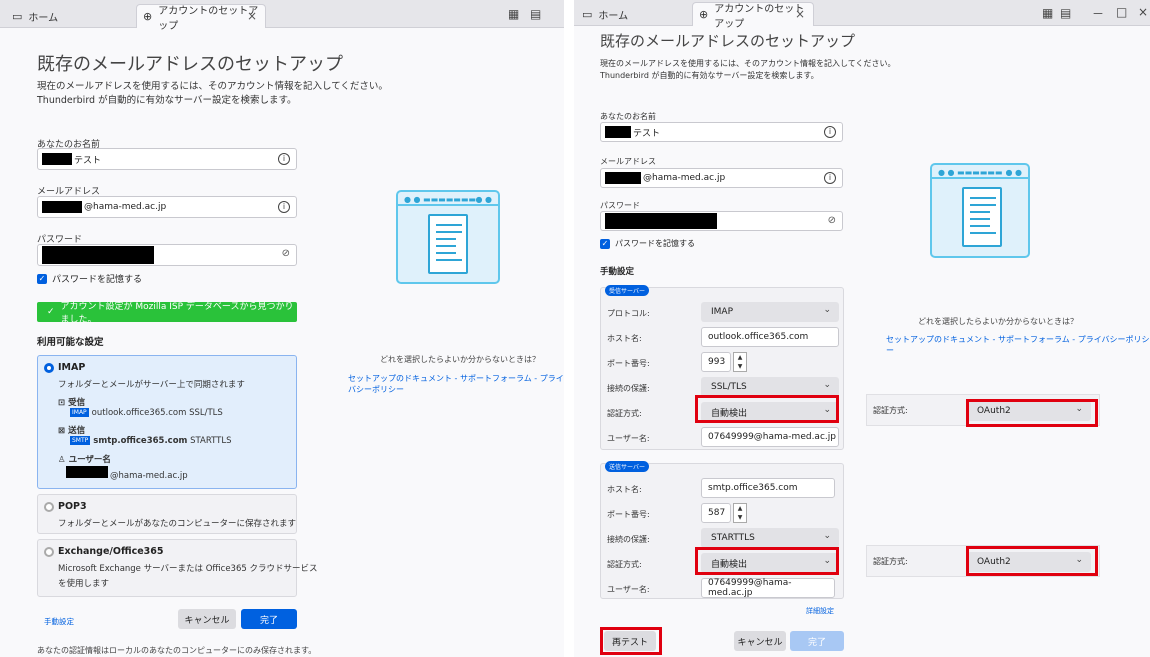 Image resolution: width=1150 pixels, height=657 pixels. What do you see at coordinates (1098, 13) in the screenshot?
I see `minimize-icon: －` at bounding box center [1098, 13].